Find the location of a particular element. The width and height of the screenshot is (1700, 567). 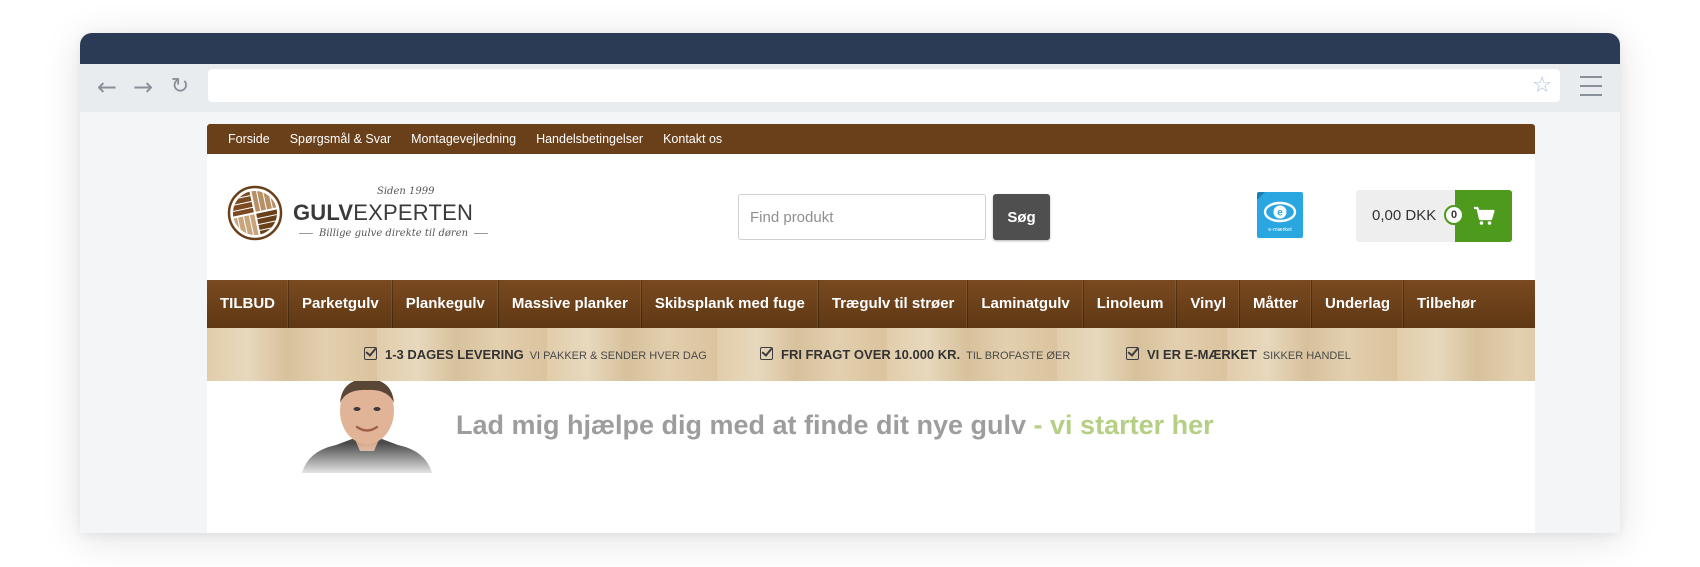

nav-skibsplank: Skibsplank med fuge is located at coordinates (730, 304).